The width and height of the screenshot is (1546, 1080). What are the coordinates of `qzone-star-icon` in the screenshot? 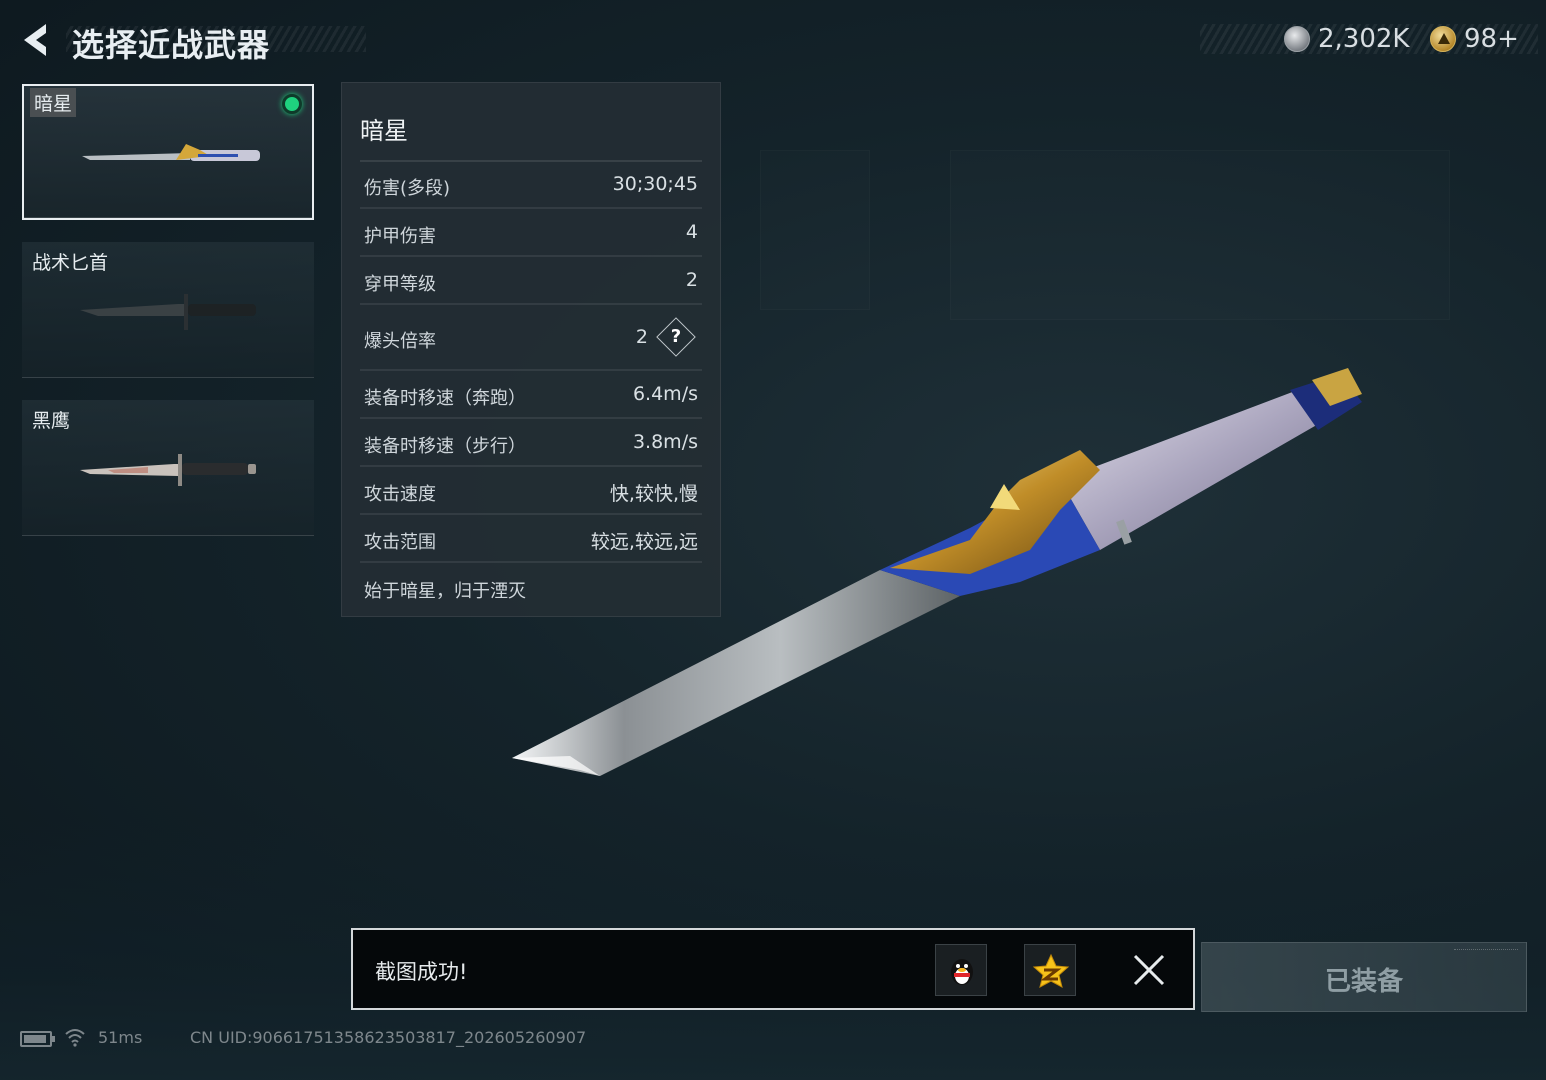 It's located at (1051, 970).